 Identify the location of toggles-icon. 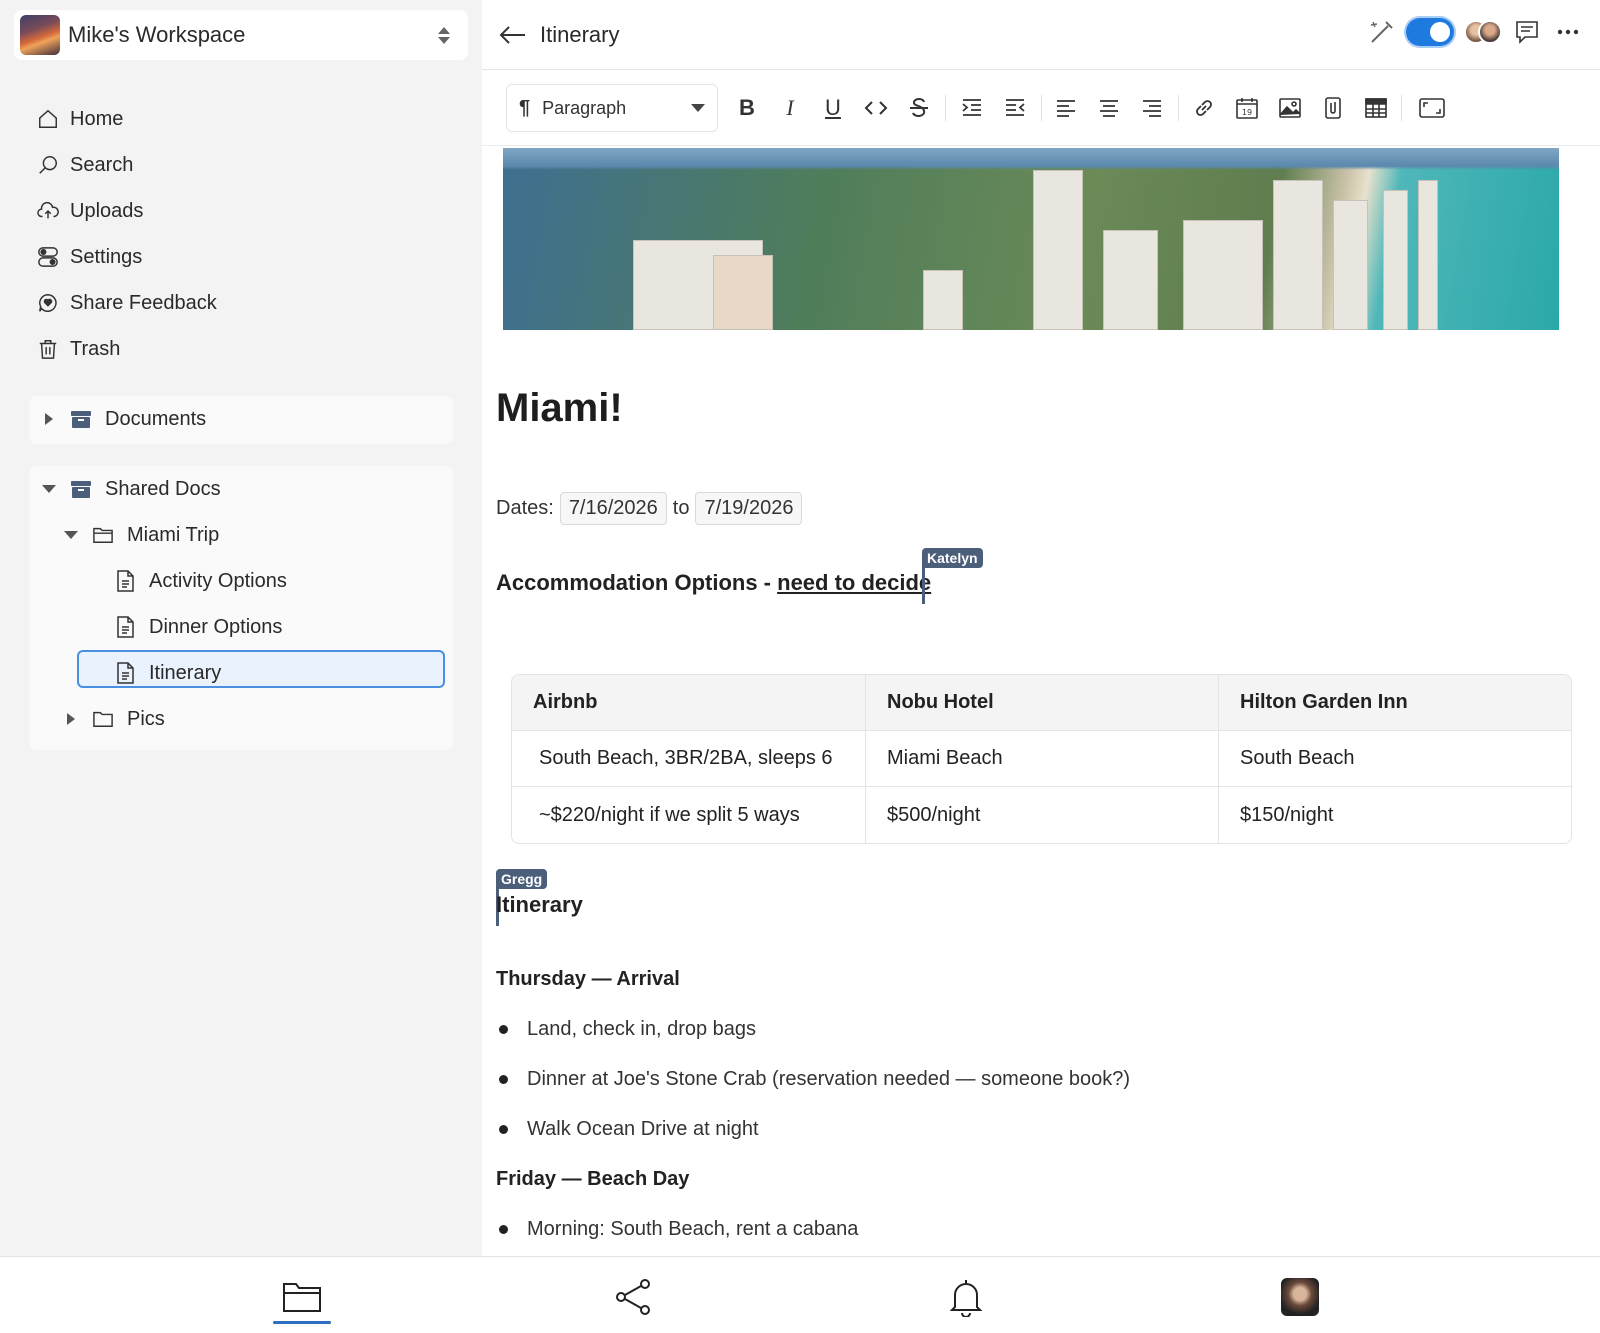
(48, 257).